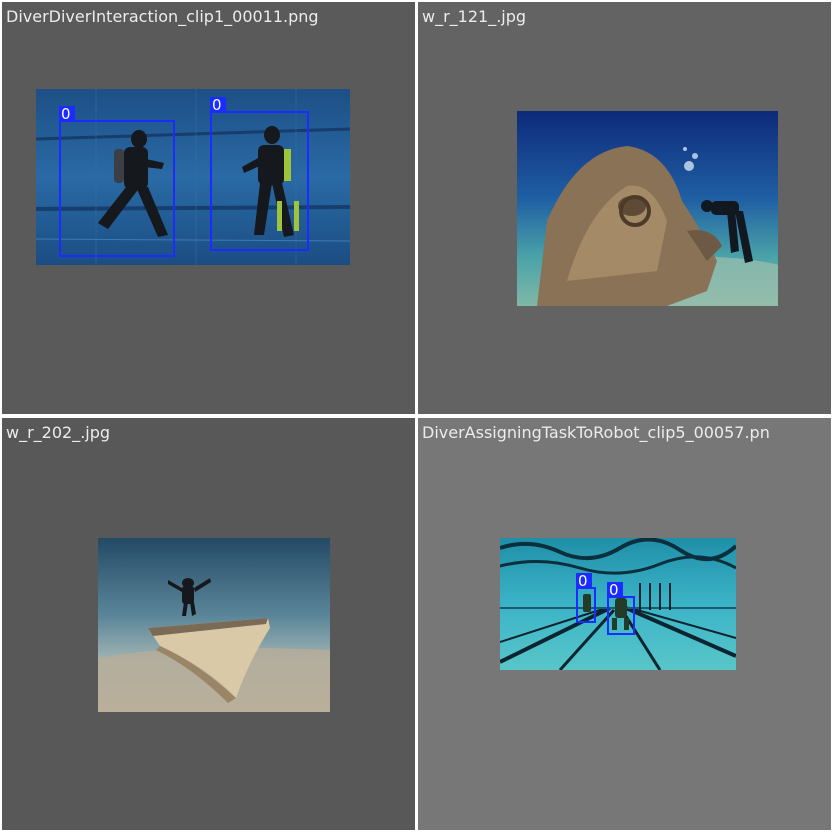 The height and width of the screenshot is (832, 832). Describe the element at coordinates (162, 16) in the screenshot. I see `cell-title: DiverDiverInteraction_clip1_00011.png` at that location.